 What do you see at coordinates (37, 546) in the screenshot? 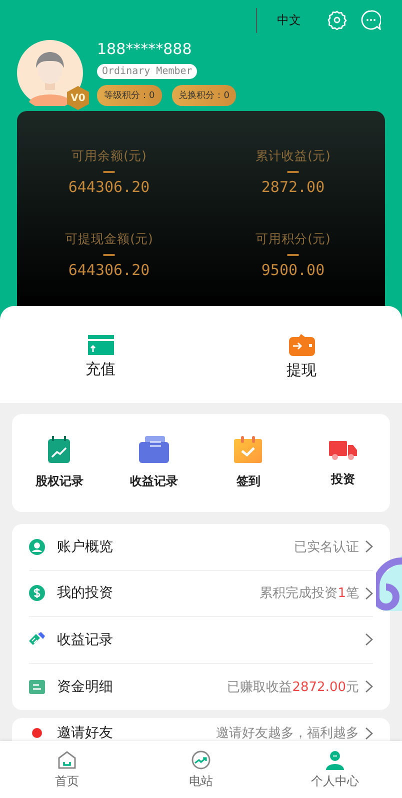
I see `user-icon` at bounding box center [37, 546].